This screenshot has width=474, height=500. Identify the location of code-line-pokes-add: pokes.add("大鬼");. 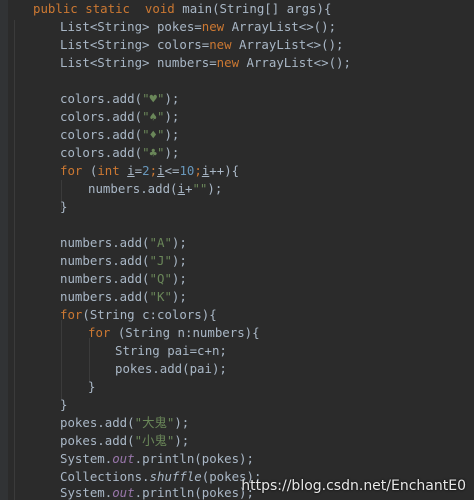
(124, 423).